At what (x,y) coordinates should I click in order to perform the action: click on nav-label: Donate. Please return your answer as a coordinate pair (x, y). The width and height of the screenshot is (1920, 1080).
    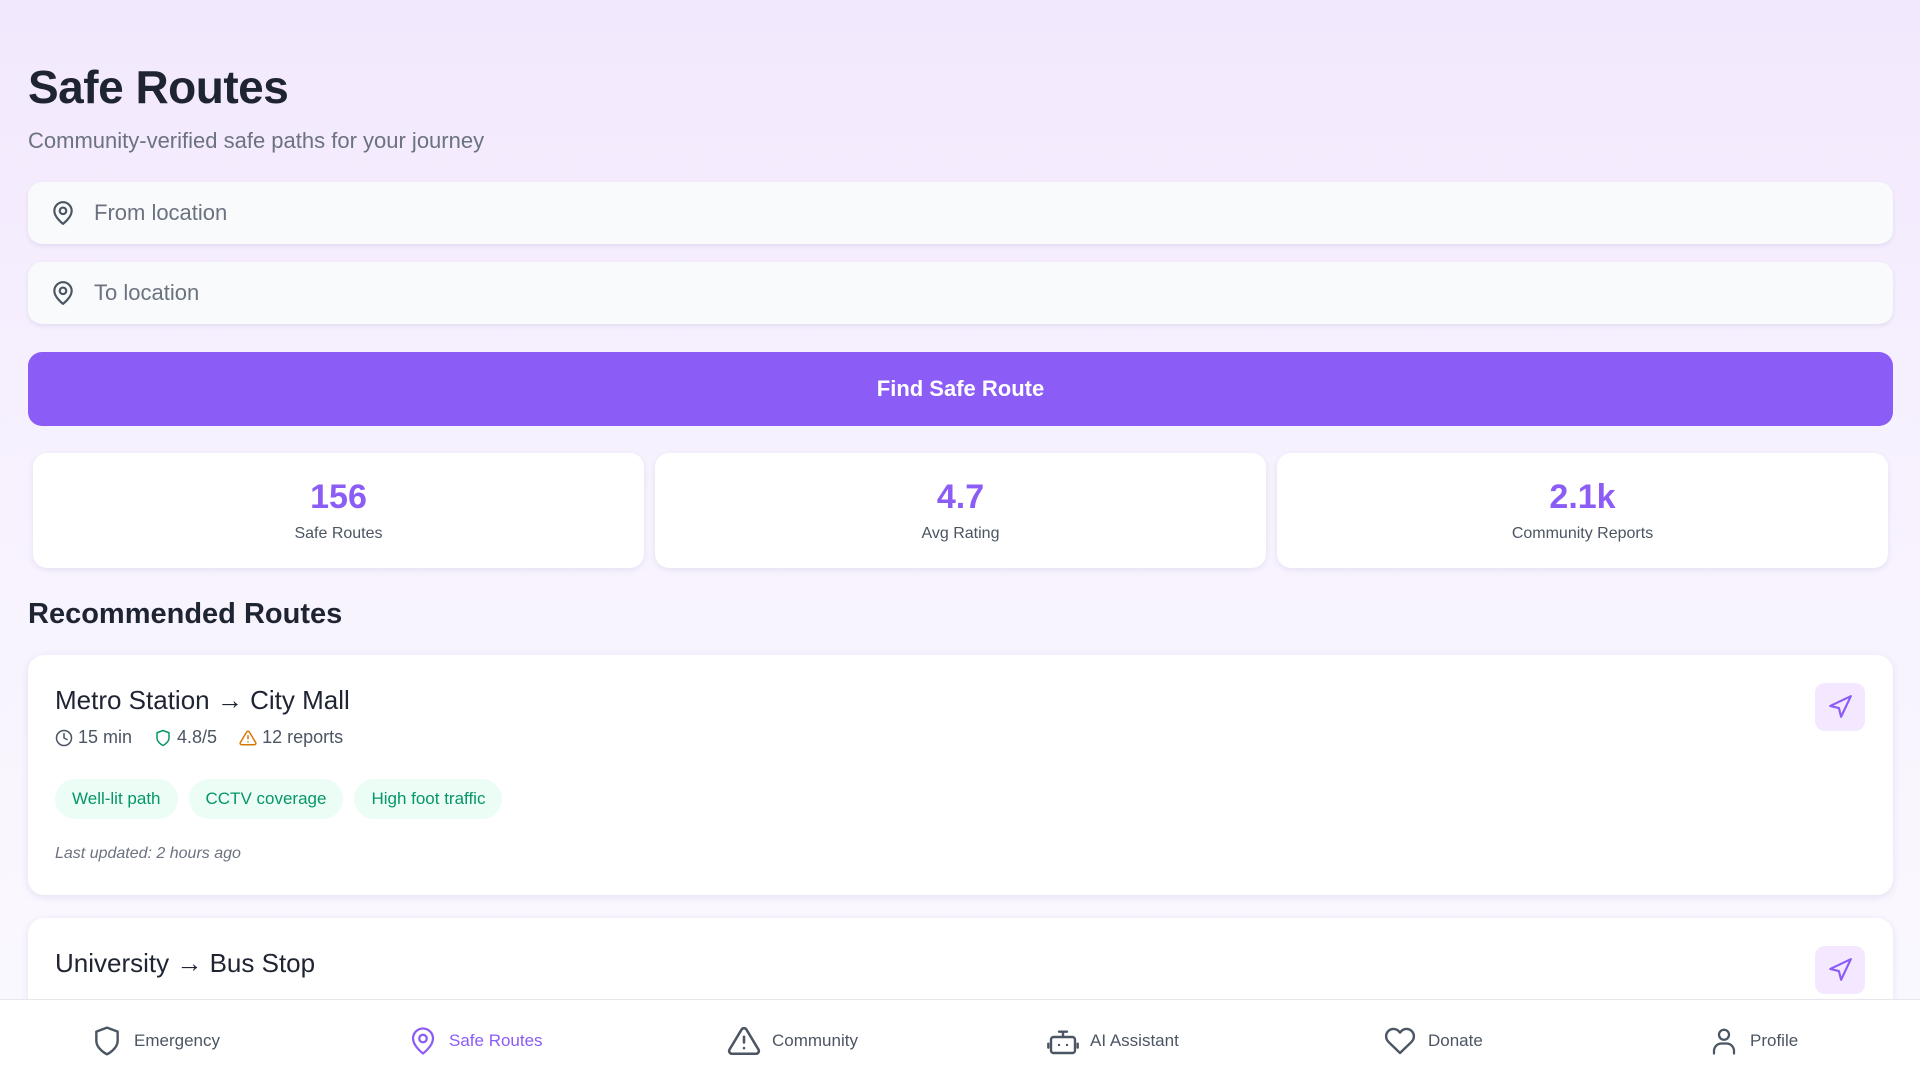
    Looking at the image, I should click on (1455, 1040).